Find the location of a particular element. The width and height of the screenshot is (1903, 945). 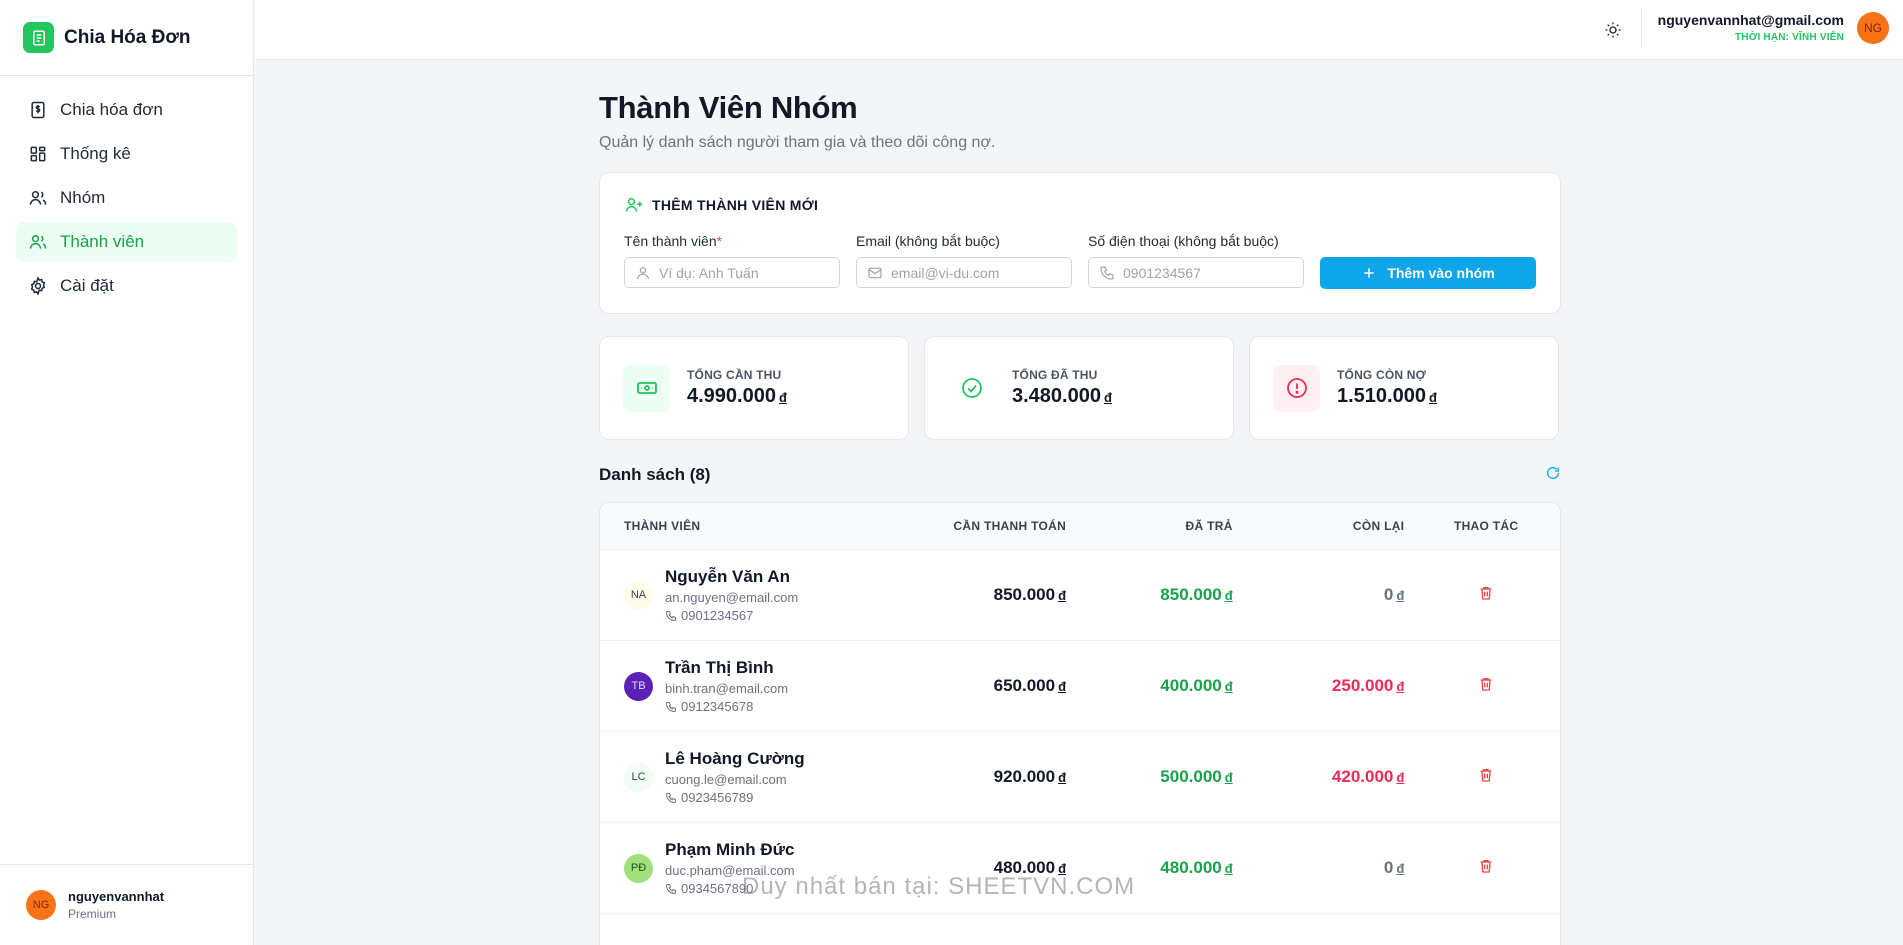

subscription-status: THỜI HẠN: VĨNH VIỄN is located at coordinates (1789, 37).